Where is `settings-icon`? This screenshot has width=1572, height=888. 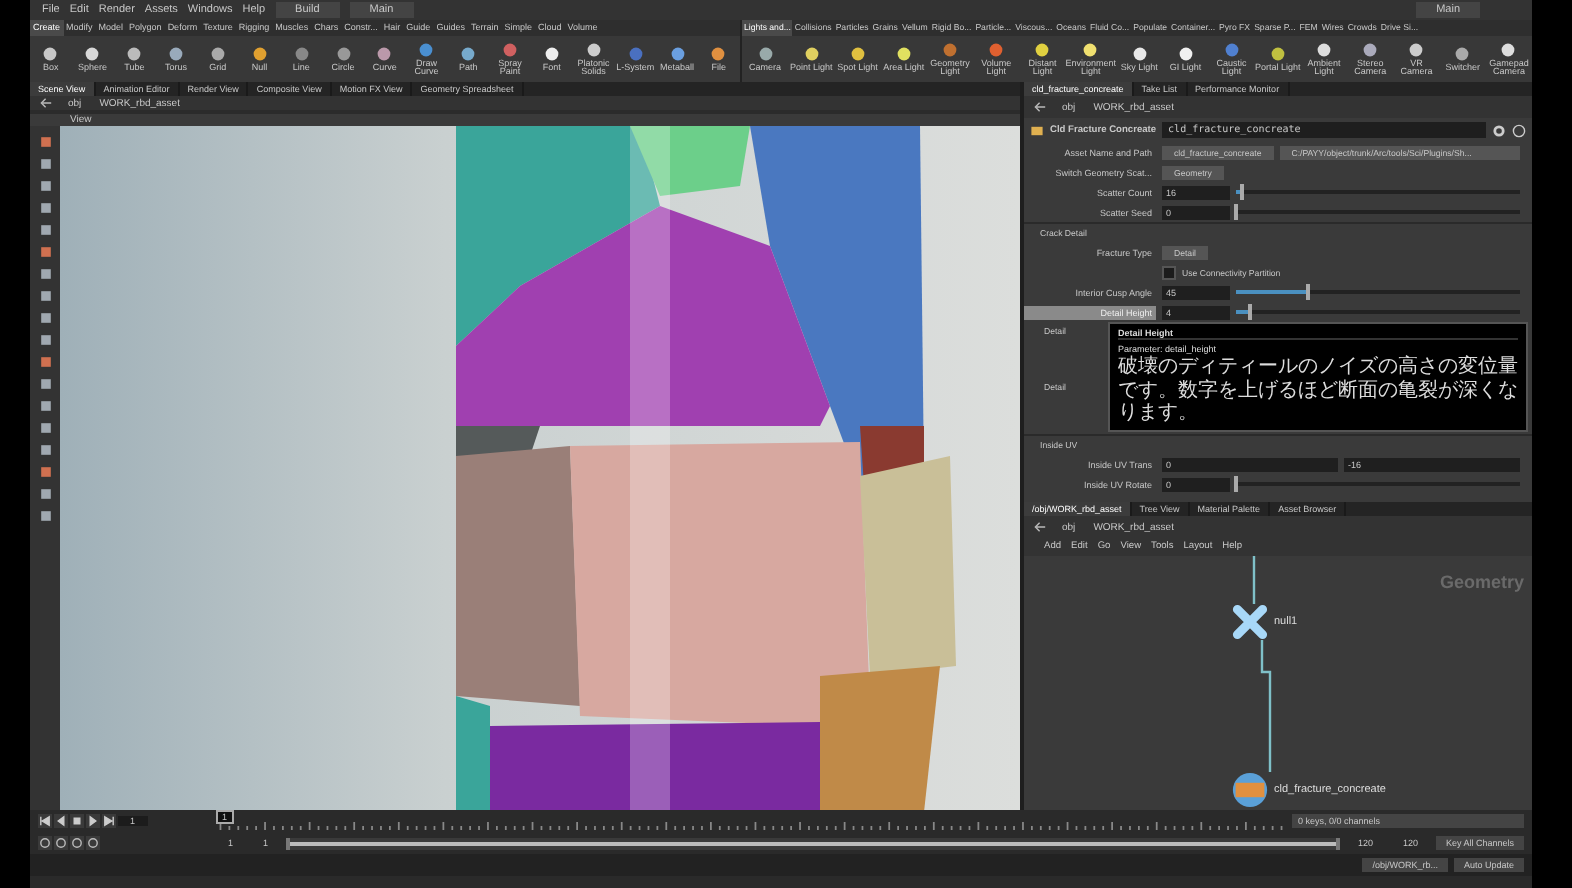 settings-icon is located at coordinates (1499, 130).